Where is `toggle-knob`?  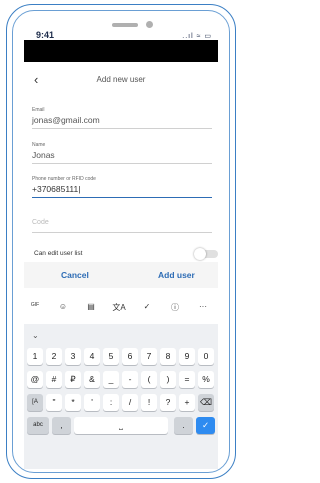 toggle-knob is located at coordinates (200, 254).